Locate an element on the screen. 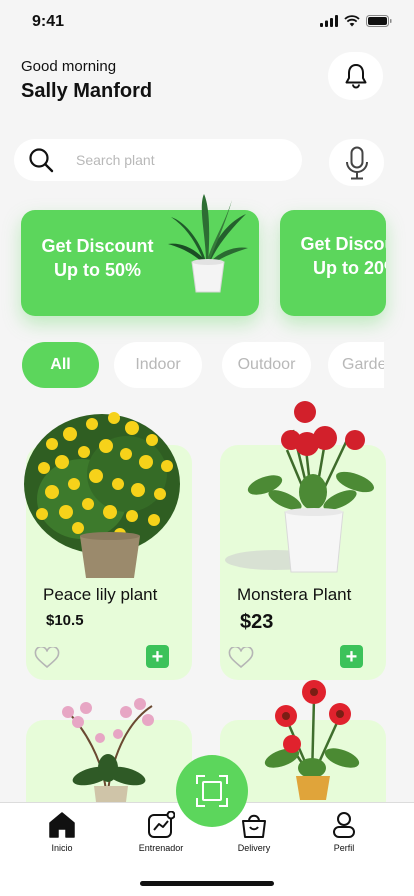 This screenshot has width=414, height=896. user-name: Sally Manford is located at coordinates (87, 91).